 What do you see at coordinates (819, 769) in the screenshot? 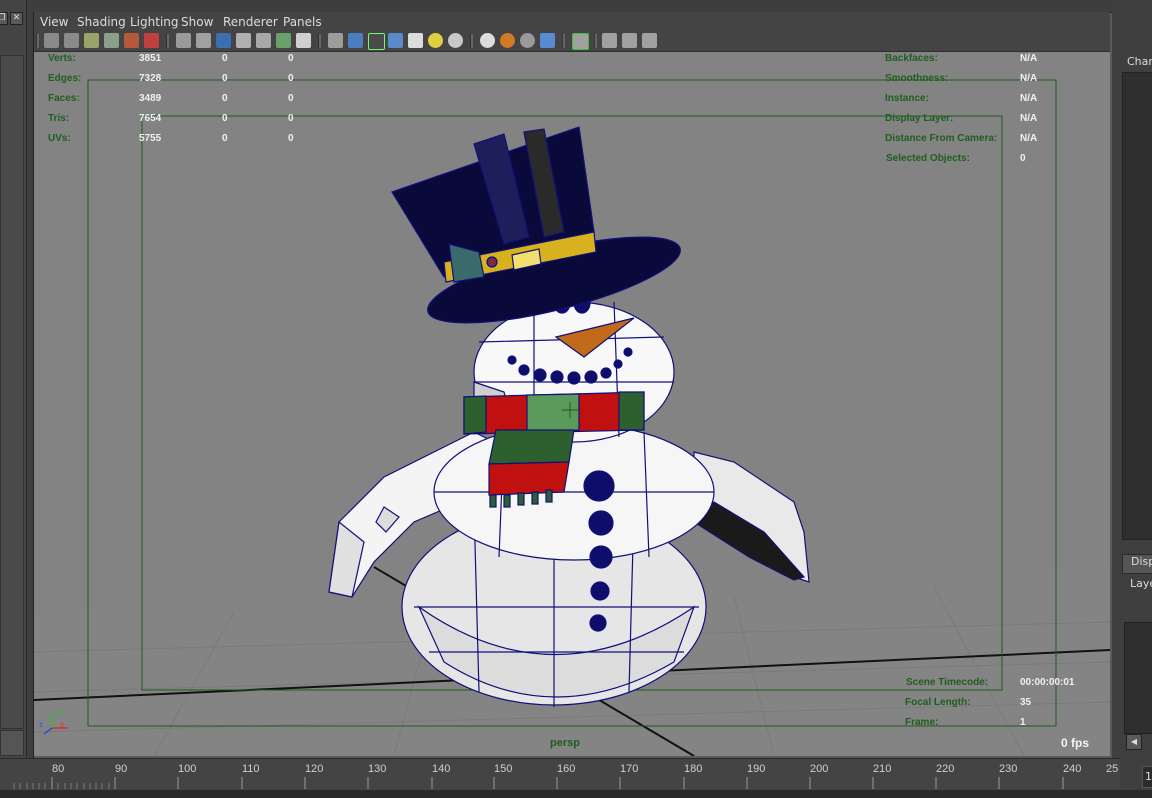
I see `time-tick-label: 200` at bounding box center [819, 769].